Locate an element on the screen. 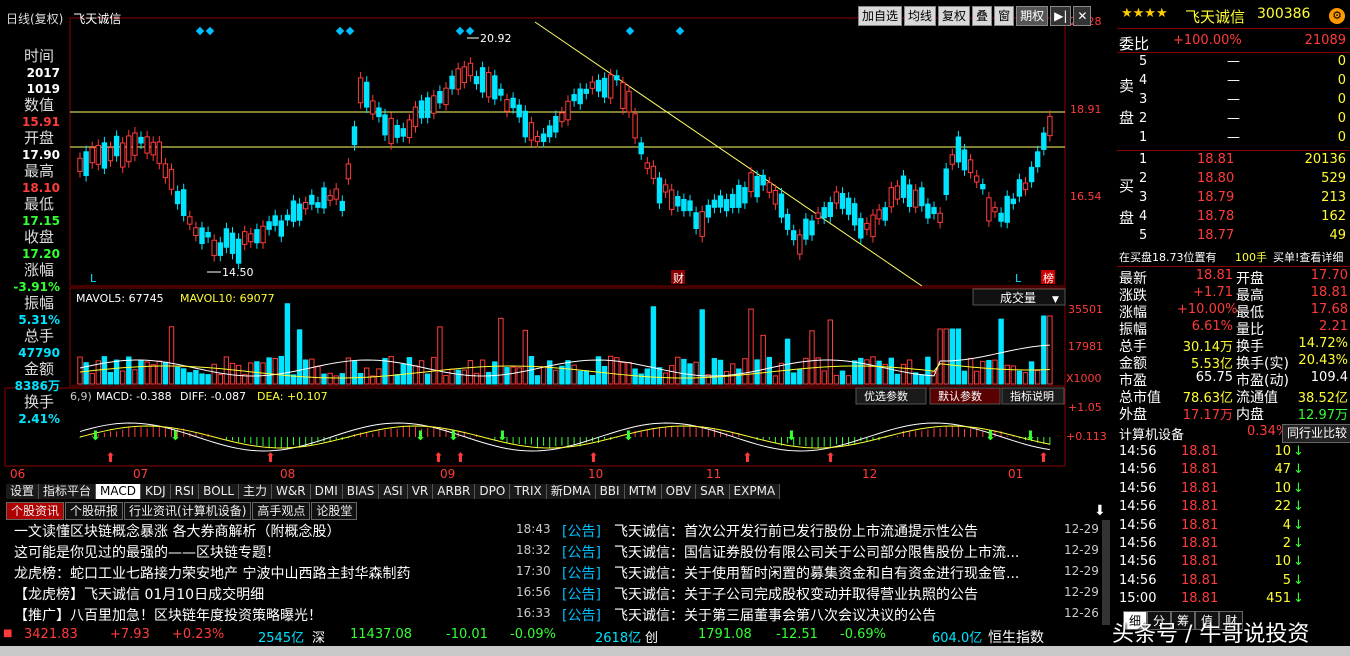 Image resolution: width=1350 pixels, height=656 pixels. options-button: 期权 is located at coordinates (1032, 16).